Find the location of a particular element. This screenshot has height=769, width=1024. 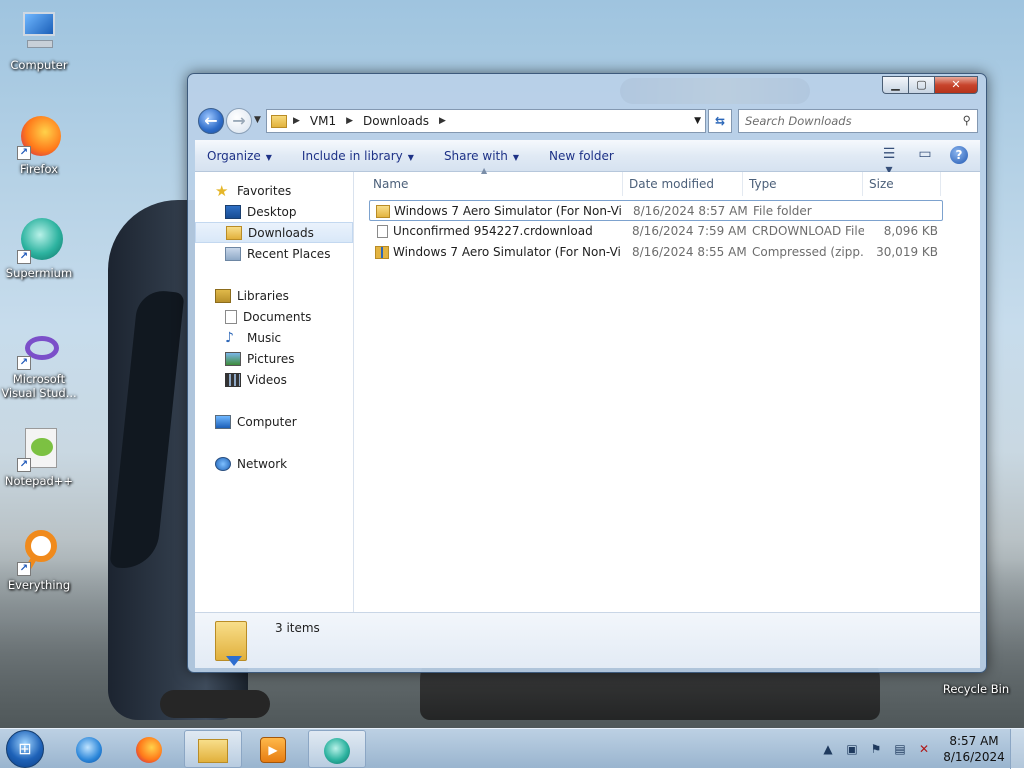

supermium-icon: ↗ is located at coordinates (39, 240).